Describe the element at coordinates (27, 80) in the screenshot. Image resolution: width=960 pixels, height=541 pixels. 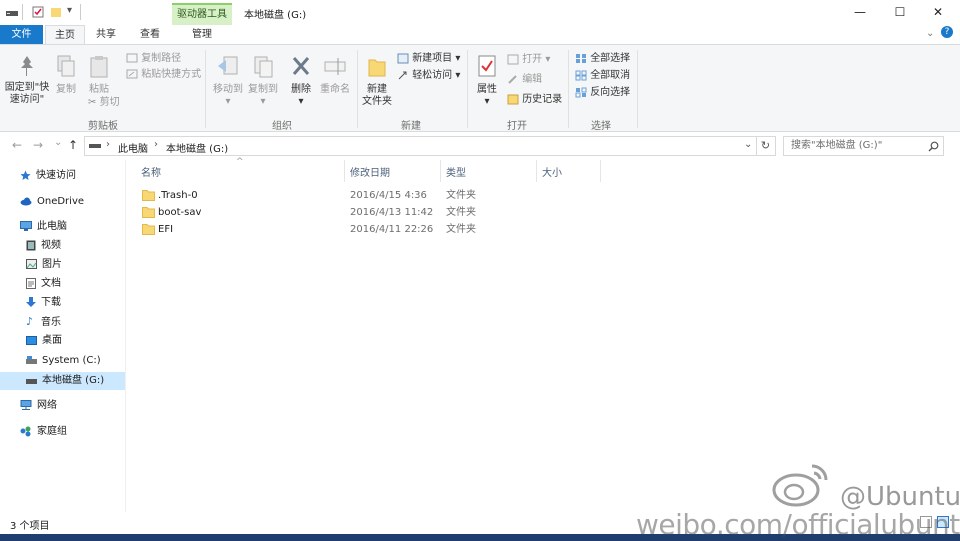
I see `pin-quick-access-button: 固定到"快 速访问"` at that location.